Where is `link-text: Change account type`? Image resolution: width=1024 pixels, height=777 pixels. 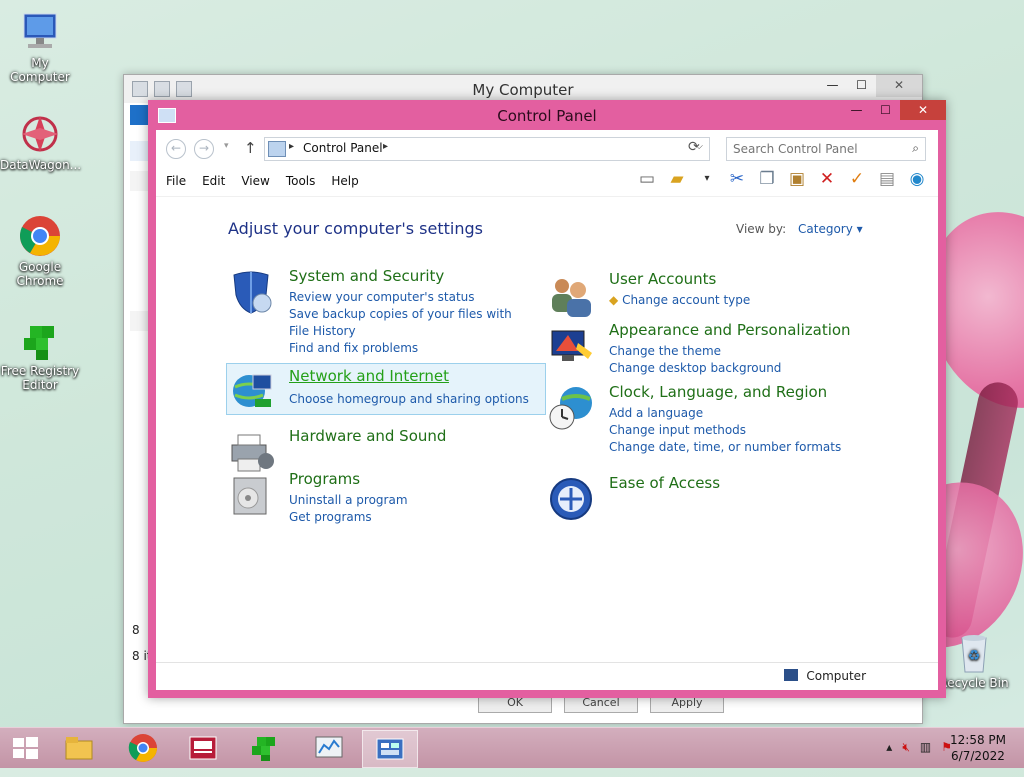
link-text: Change account type is located at coordinates (686, 300).